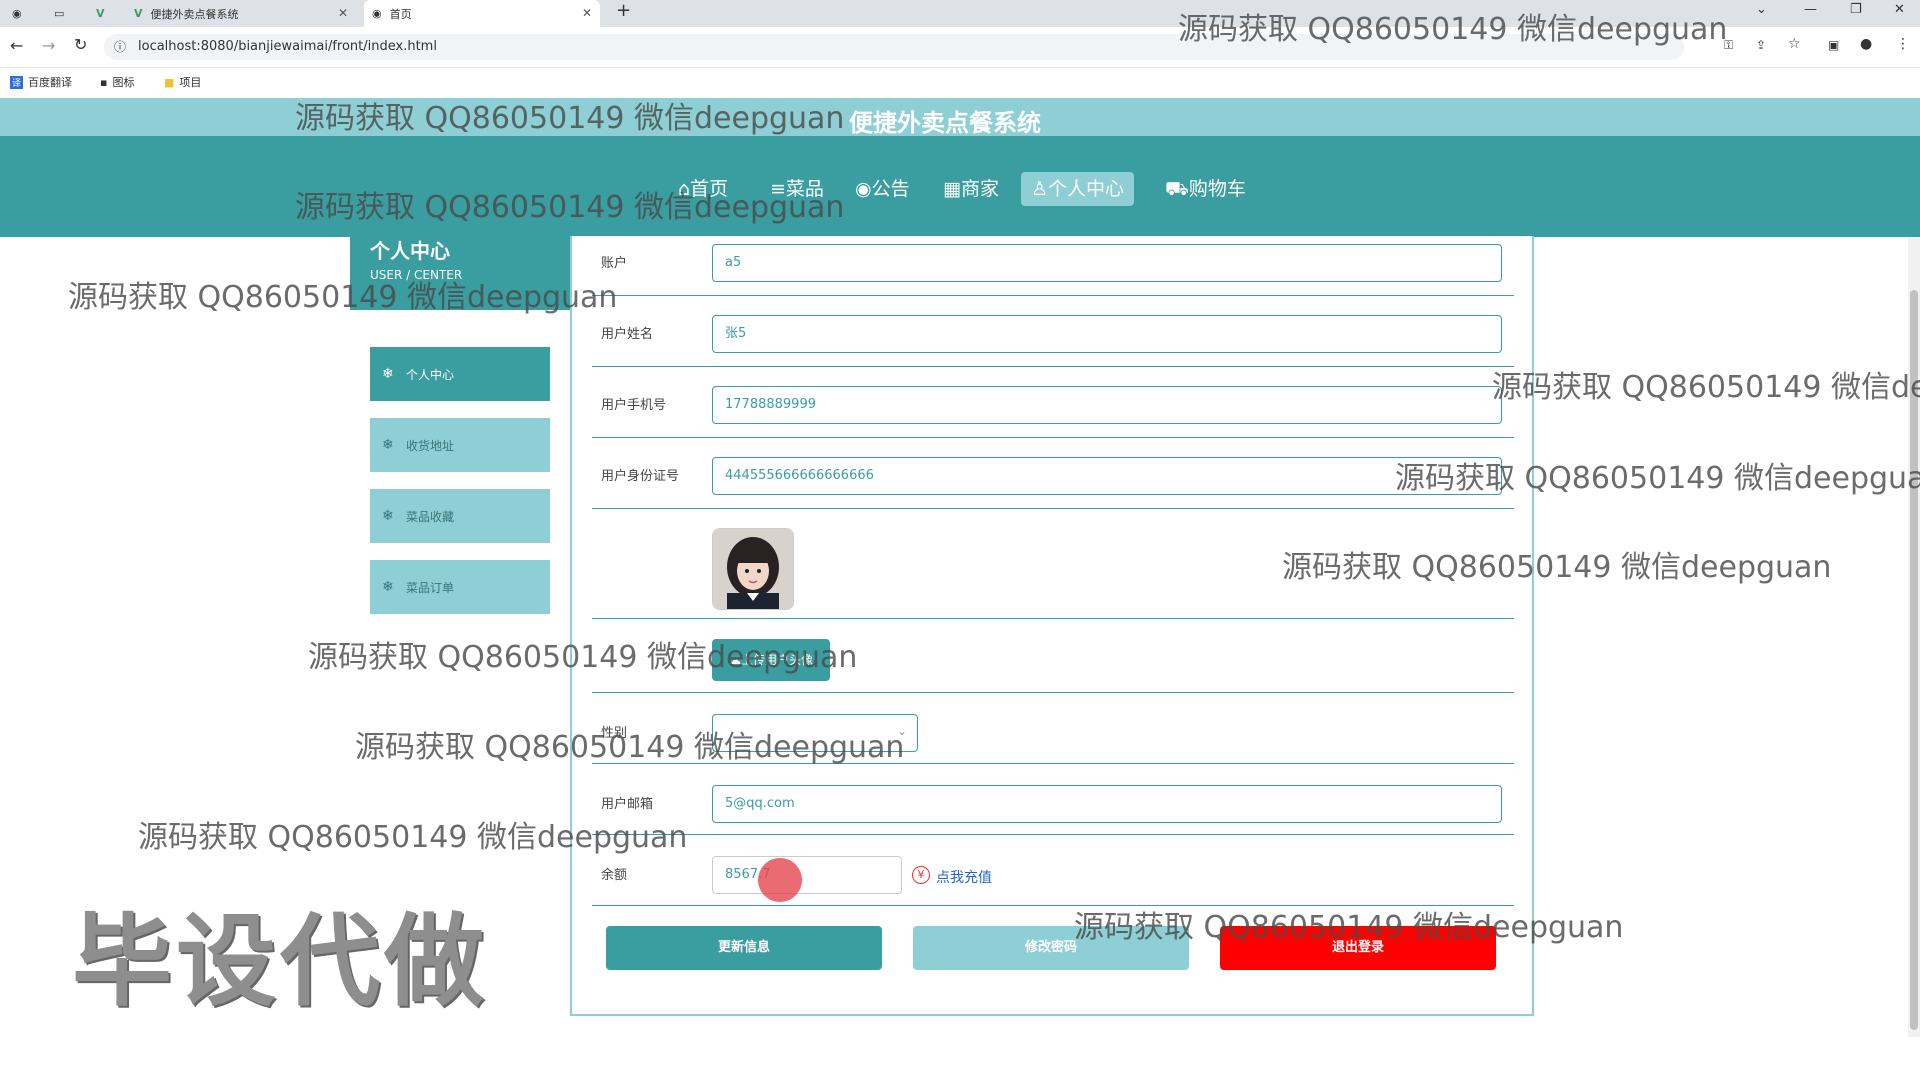 The height and width of the screenshot is (1072, 1920). Describe the element at coordinates (123, 82) in the screenshot. I see `bookmark-label: 图标` at that location.